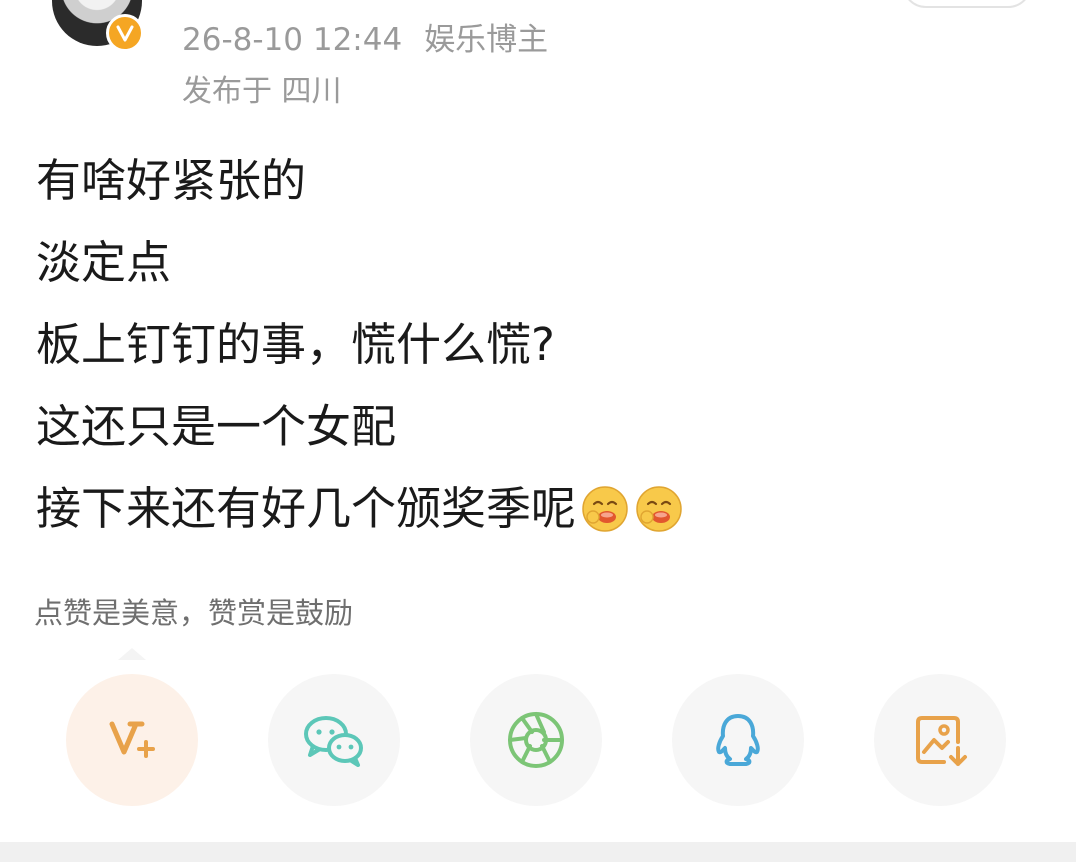 The image size is (1076, 862). What do you see at coordinates (125, 33) in the screenshot?
I see `verified-badge-icon` at bounding box center [125, 33].